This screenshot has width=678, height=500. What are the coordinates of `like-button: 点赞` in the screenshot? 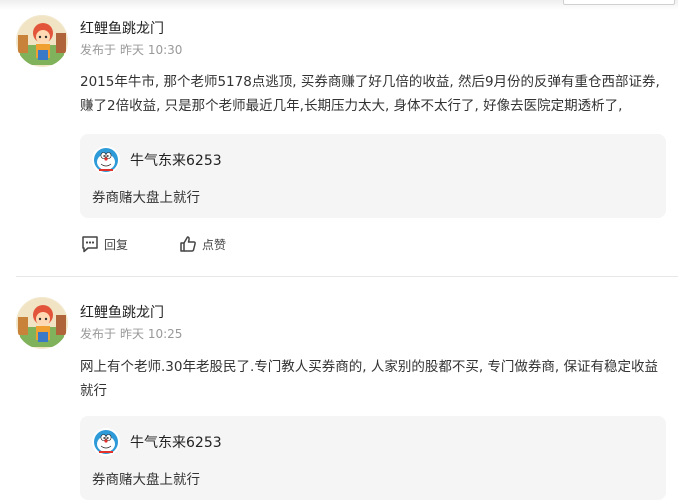 It's located at (202, 244).